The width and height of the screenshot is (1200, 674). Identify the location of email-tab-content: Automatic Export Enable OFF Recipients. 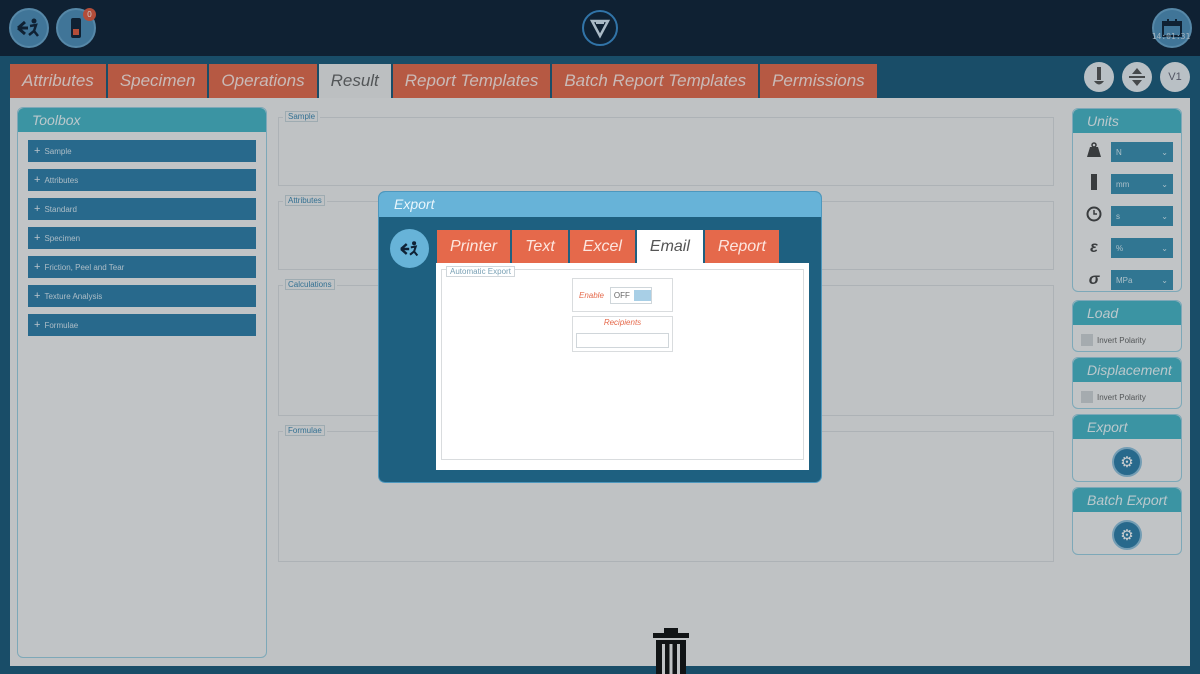
(622, 366).